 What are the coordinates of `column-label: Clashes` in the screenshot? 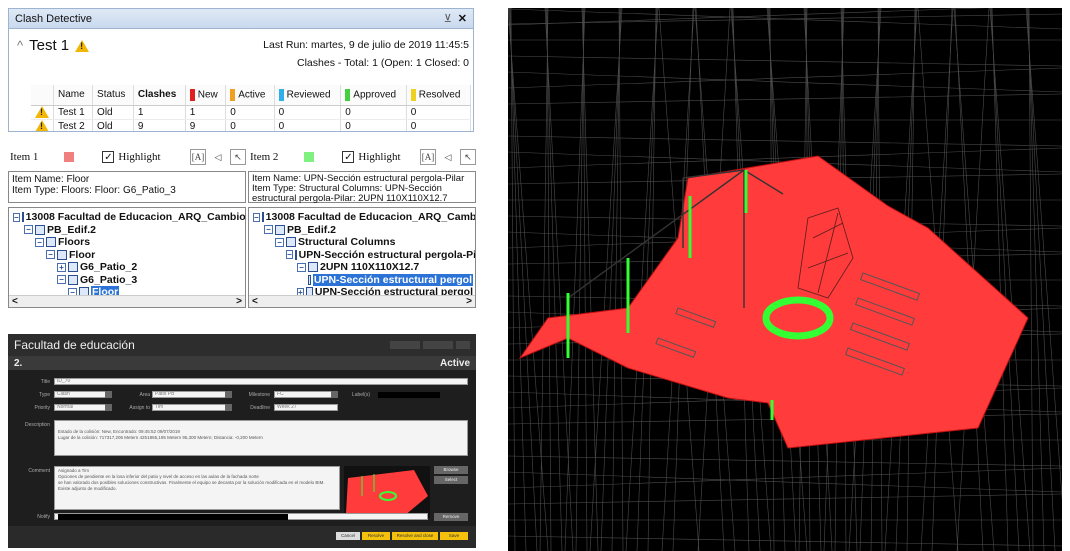 It's located at (157, 95).